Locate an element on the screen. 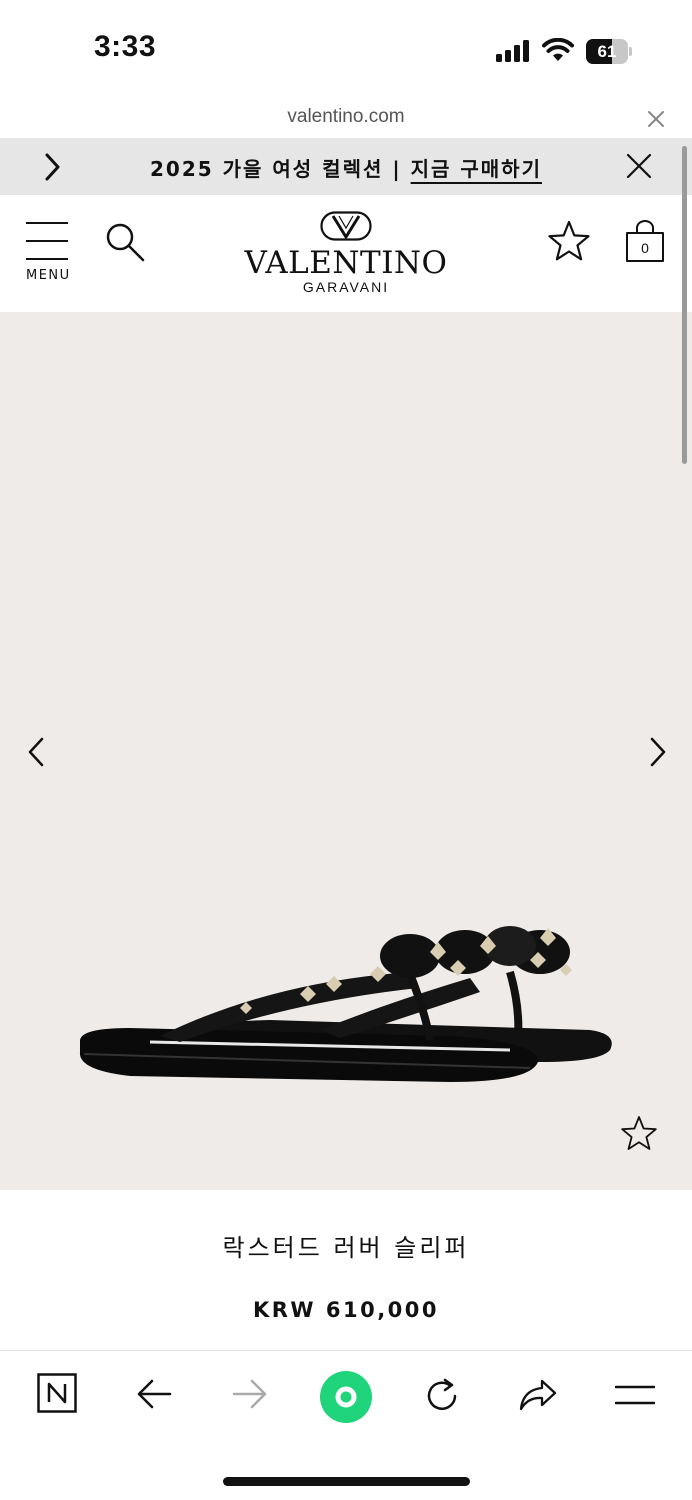 The width and height of the screenshot is (692, 1500). home-circle-icon is located at coordinates (346, 1397).